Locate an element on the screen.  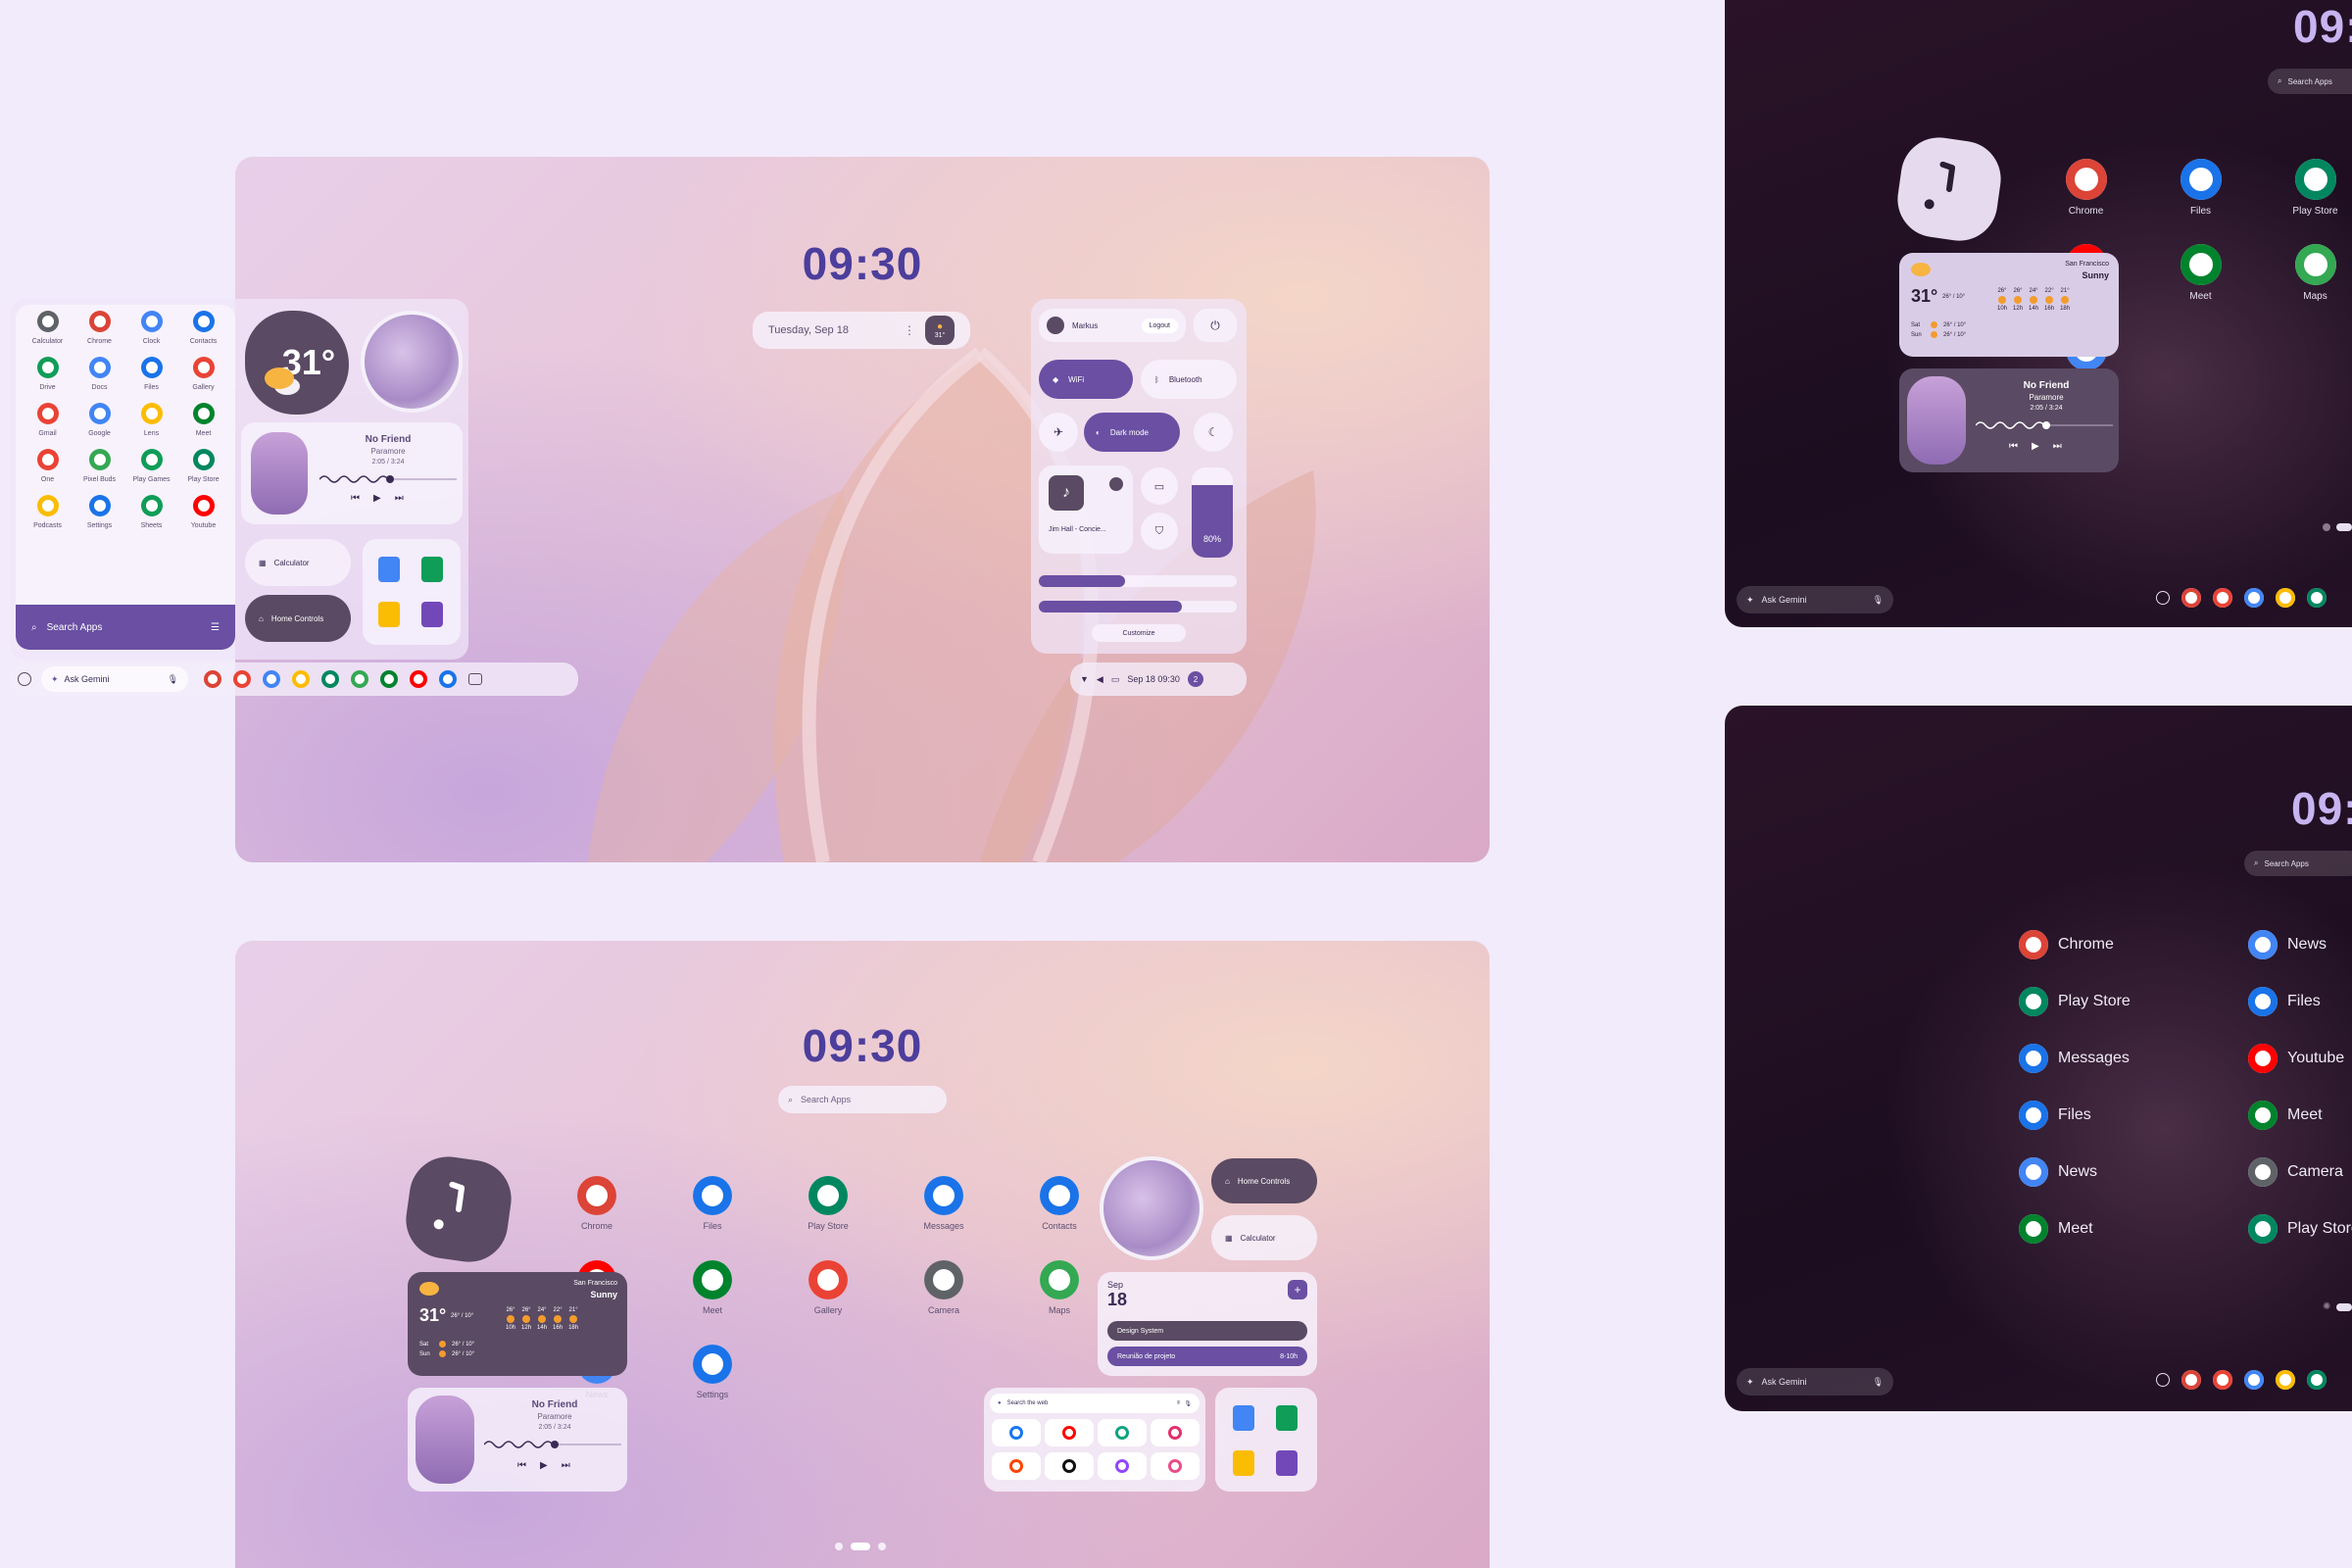
list-item: Chrome is located at coordinates (2075, 944).